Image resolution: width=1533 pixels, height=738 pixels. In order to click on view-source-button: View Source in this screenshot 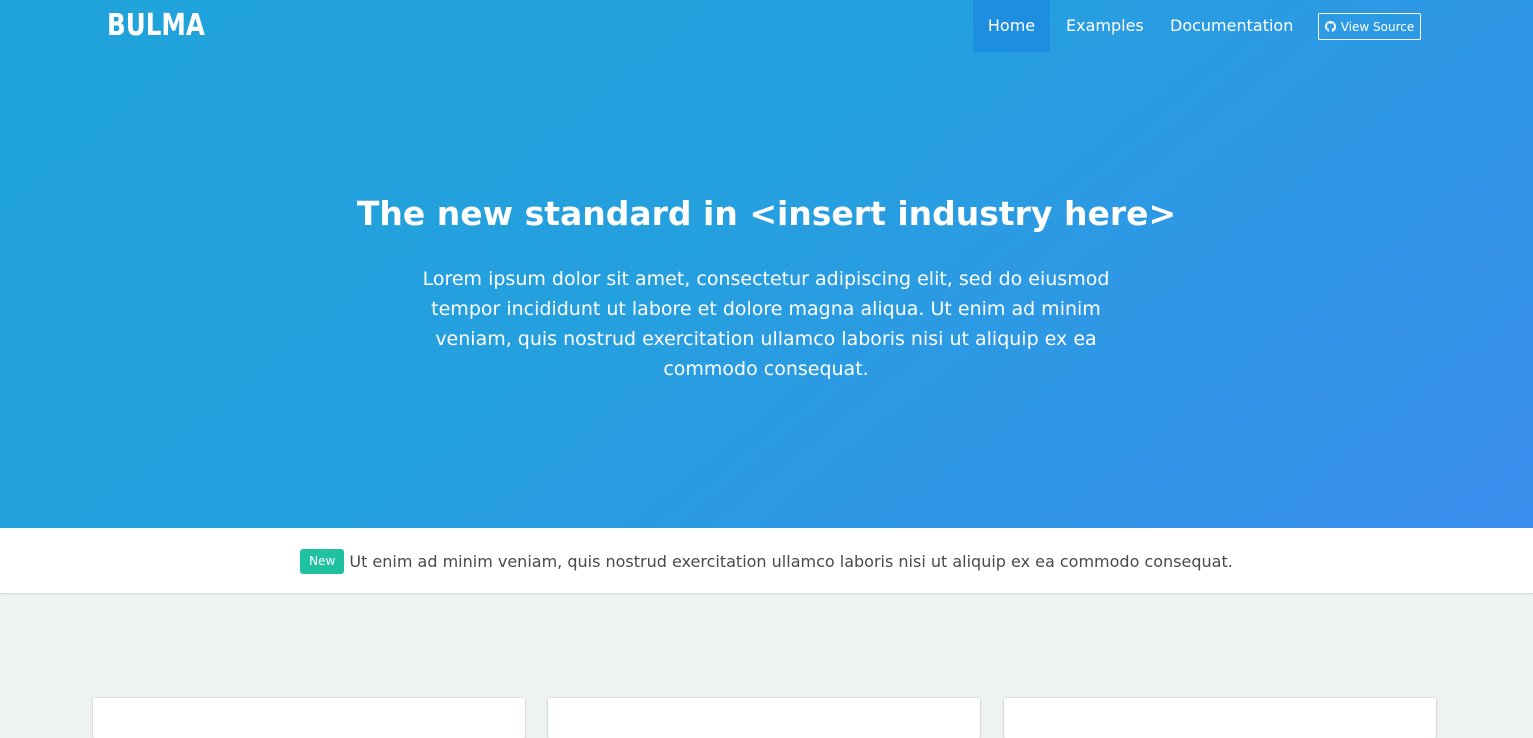, I will do `click(1369, 26)`.